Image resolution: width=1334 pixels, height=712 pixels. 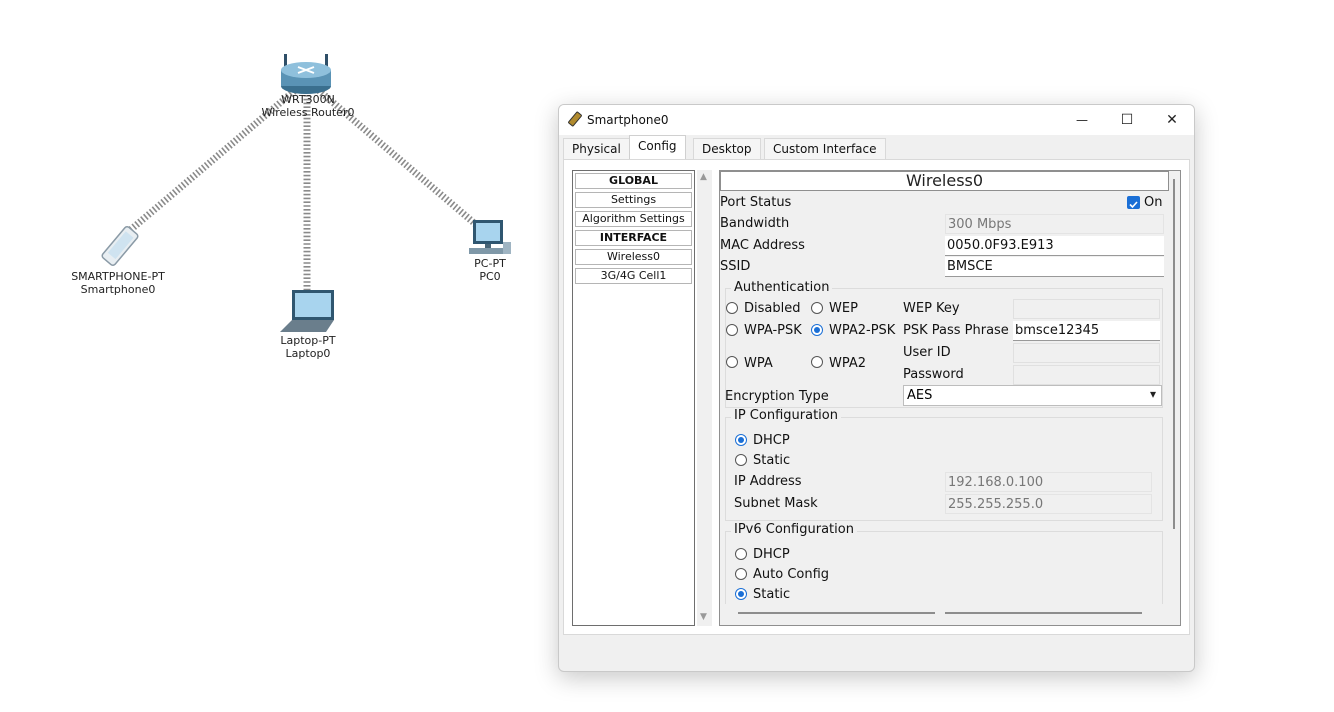 I want to click on pc-label: PC-PT PC0, so click(x=490, y=270).